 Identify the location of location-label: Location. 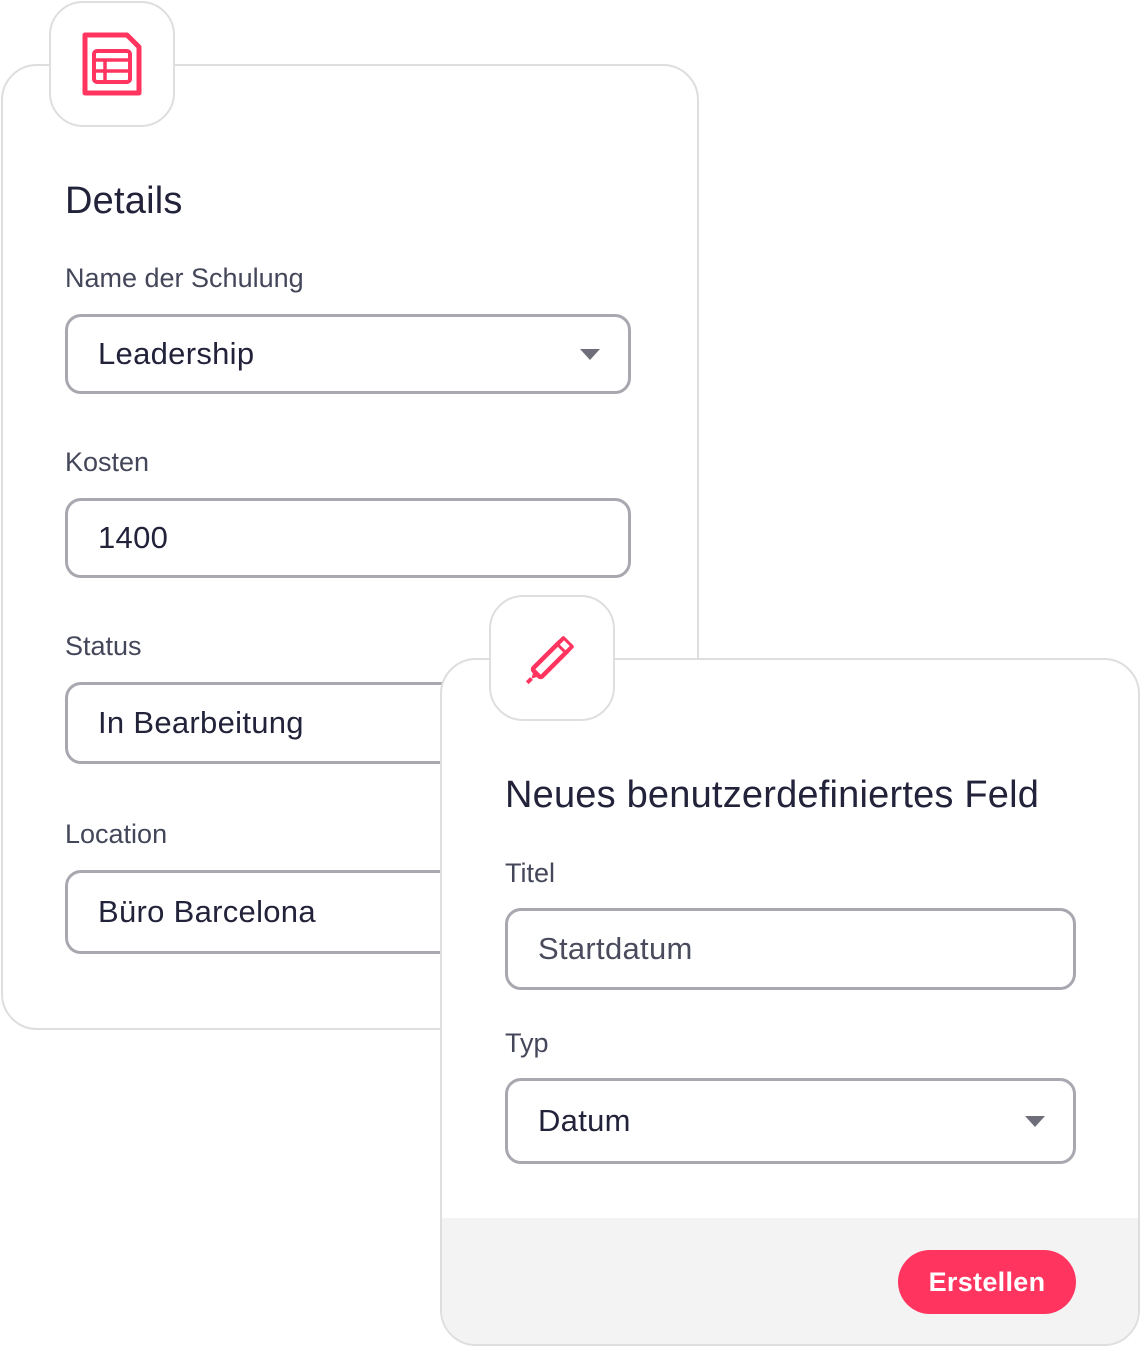
(116, 834).